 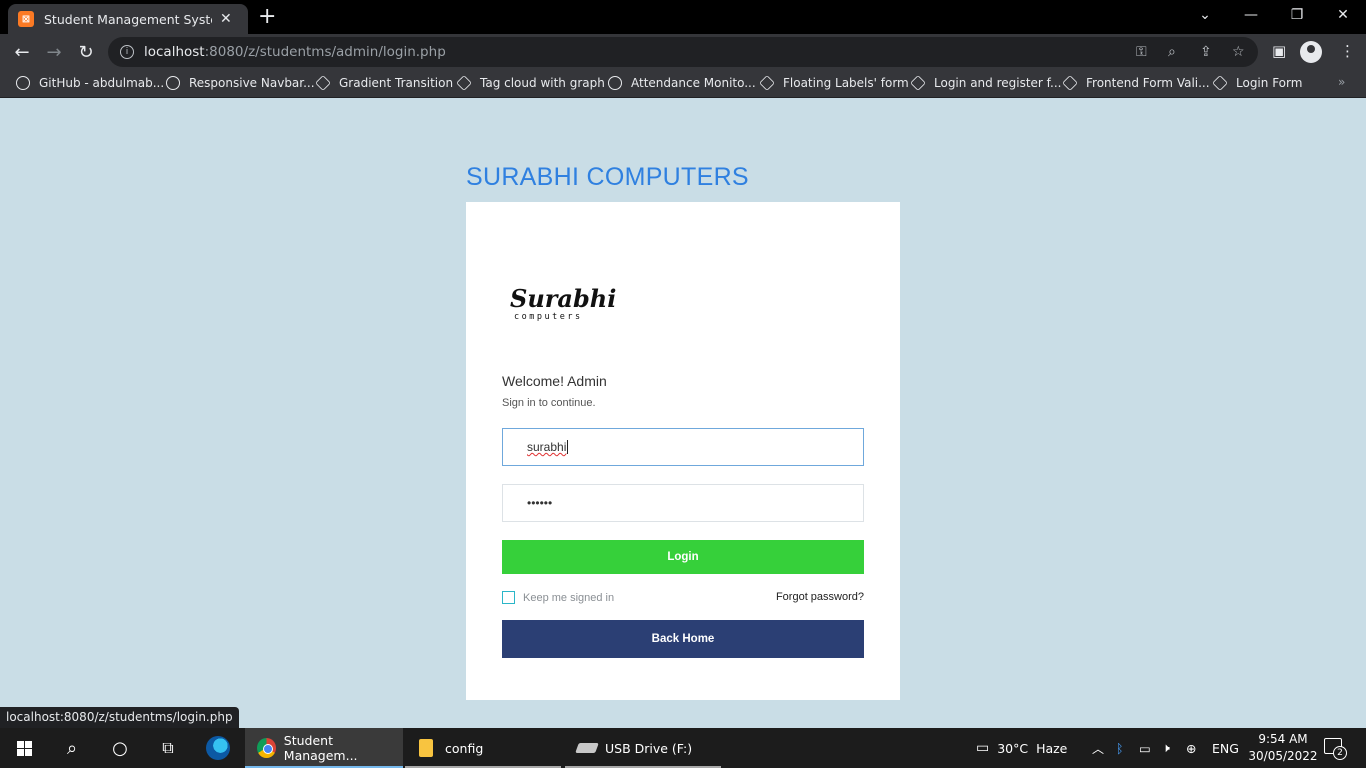 I want to click on tab-title: Student Management System|| Lo, so click(x=128, y=19).